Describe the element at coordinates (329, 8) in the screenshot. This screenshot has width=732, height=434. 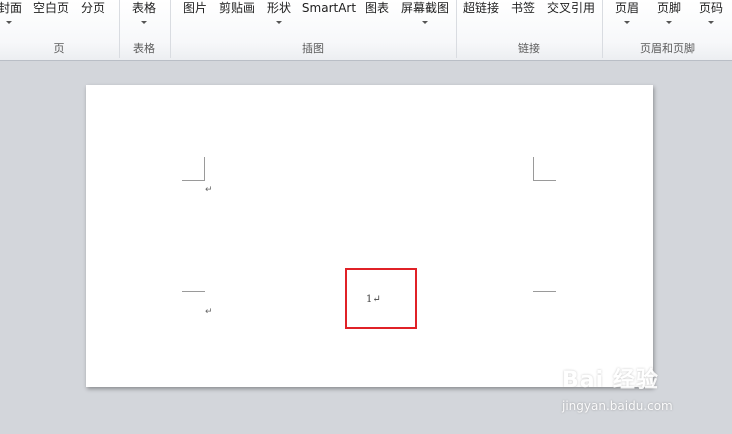
I see `smartart-label: SmartArt` at that location.